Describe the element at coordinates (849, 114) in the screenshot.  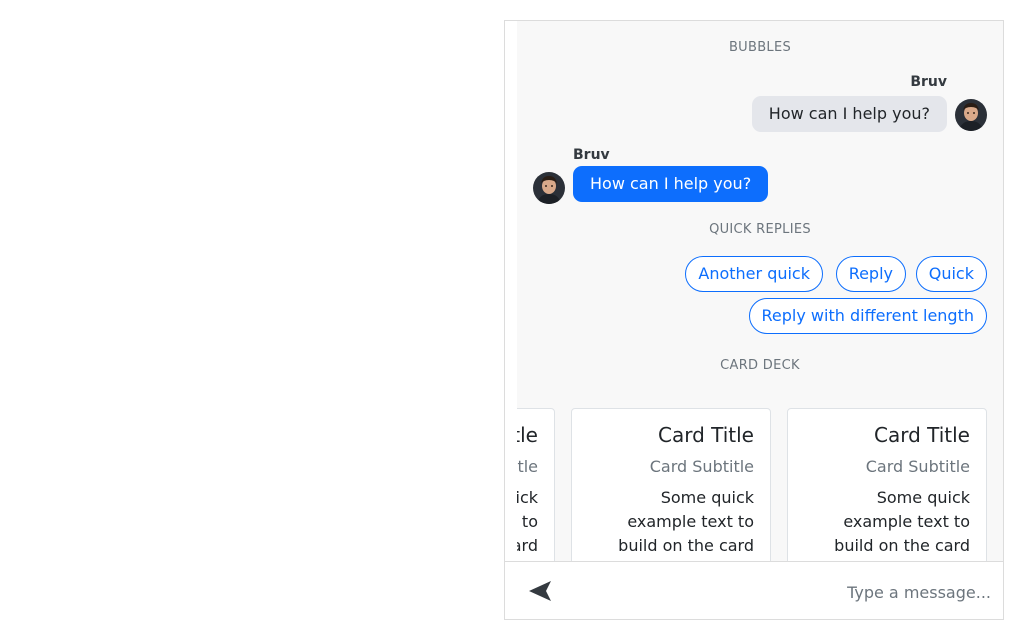
I see `message-bubble-outgoing: ?How can I help you` at that location.